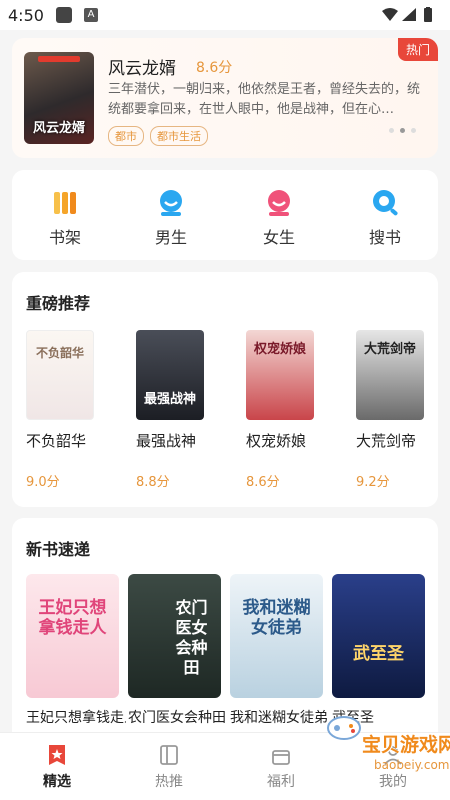 Image resolution: width=450 pixels, height=800 pixels. What do you see at coordinates (378, 636) in the screenshot?
I see `book-cover: 武至圣` at bounding box center [378, 636].